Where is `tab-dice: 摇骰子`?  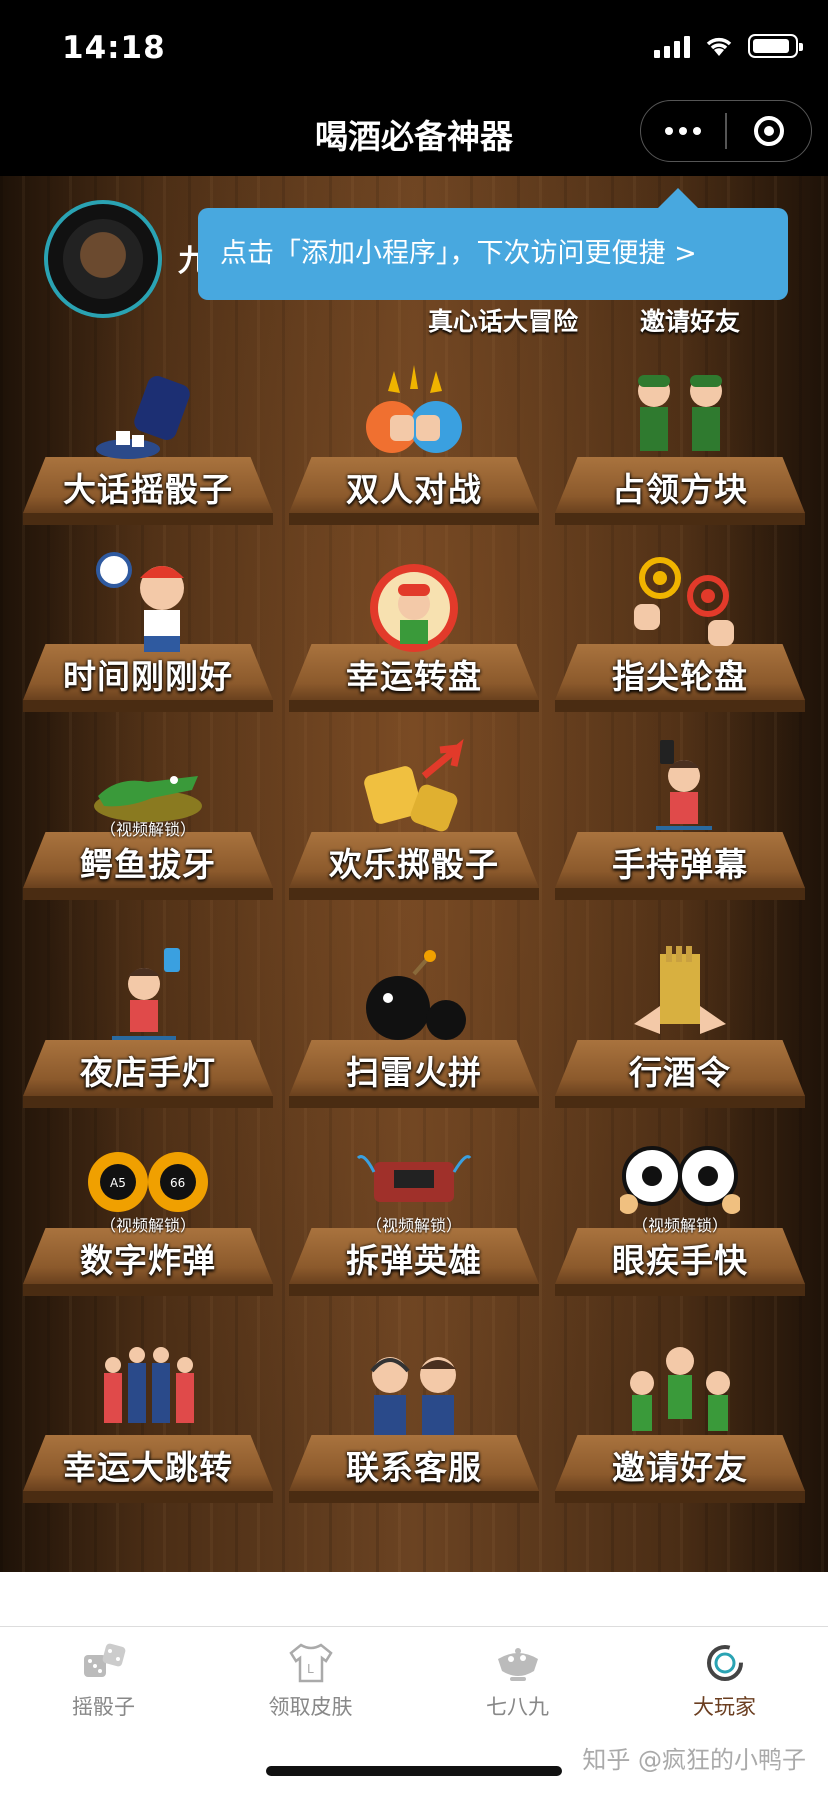 tab-dice: 摇骰子 is located at coordinates (103, 1681).